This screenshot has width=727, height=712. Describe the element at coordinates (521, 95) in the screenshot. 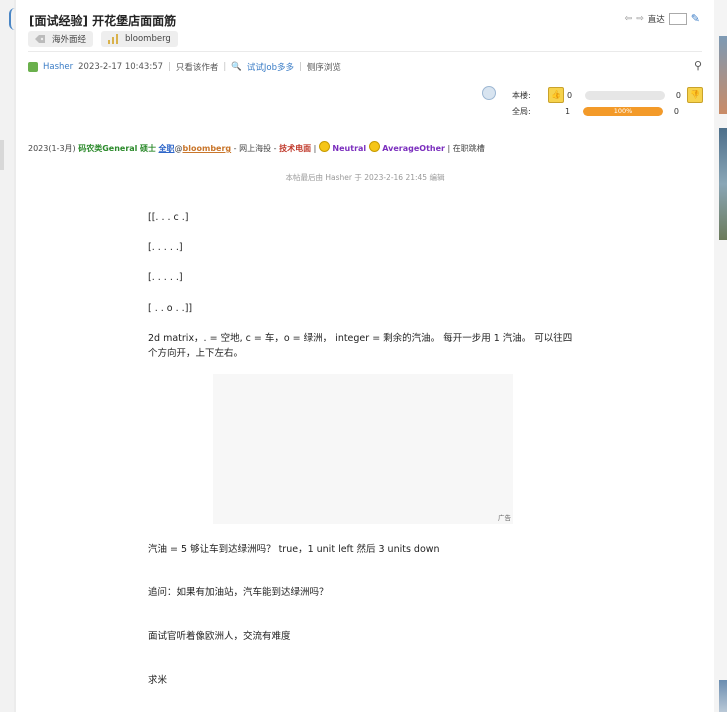

I see `rating-label: 本楼:` at that location.